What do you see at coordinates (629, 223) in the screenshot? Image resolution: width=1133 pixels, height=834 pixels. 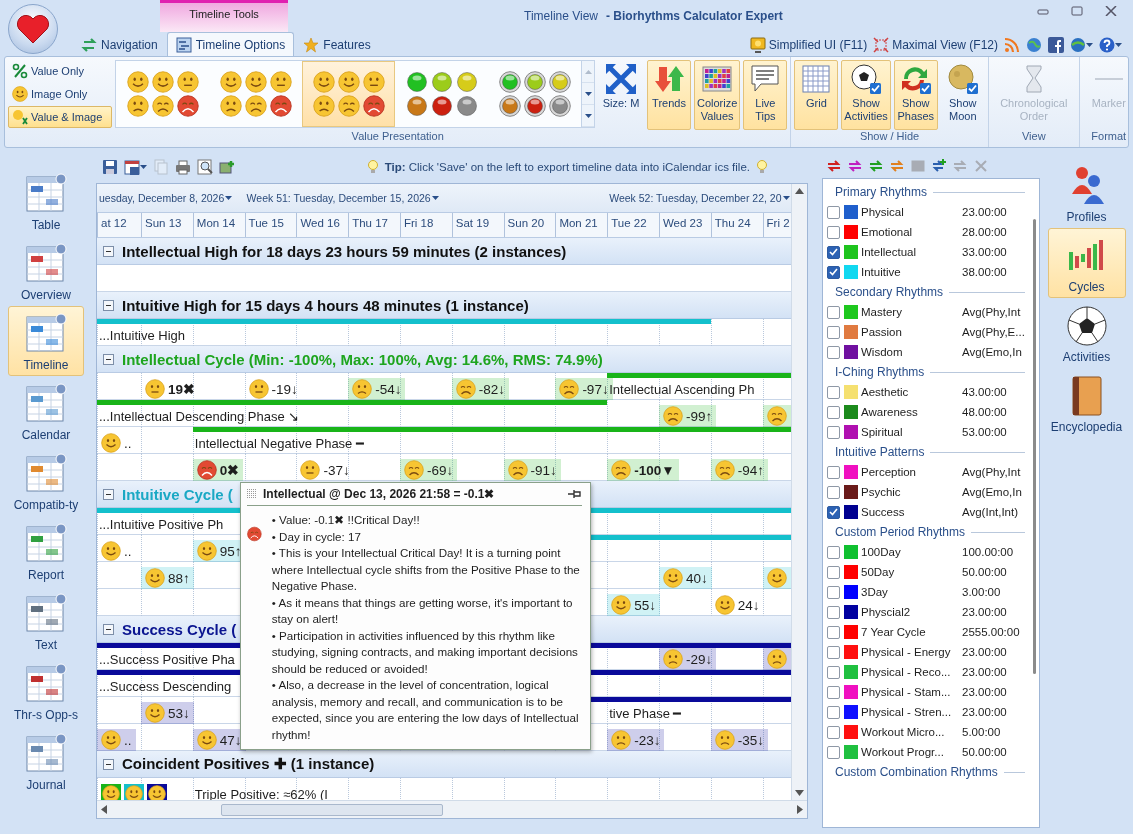 I see `day-label: Tue 22` at bounding box center [629, 223].